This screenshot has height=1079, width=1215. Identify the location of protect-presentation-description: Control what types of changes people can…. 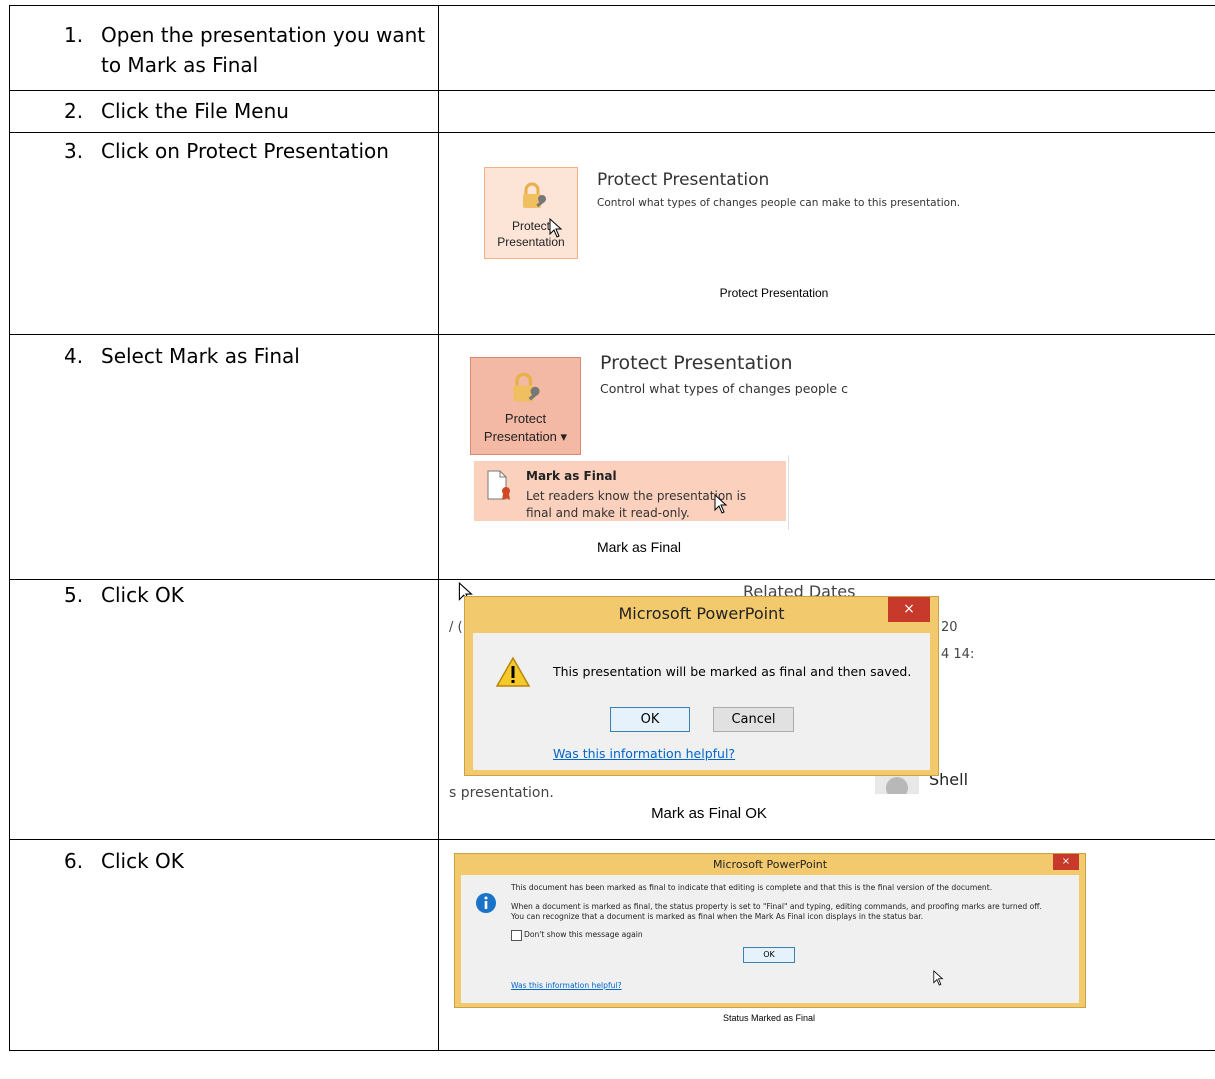
(779, 203).